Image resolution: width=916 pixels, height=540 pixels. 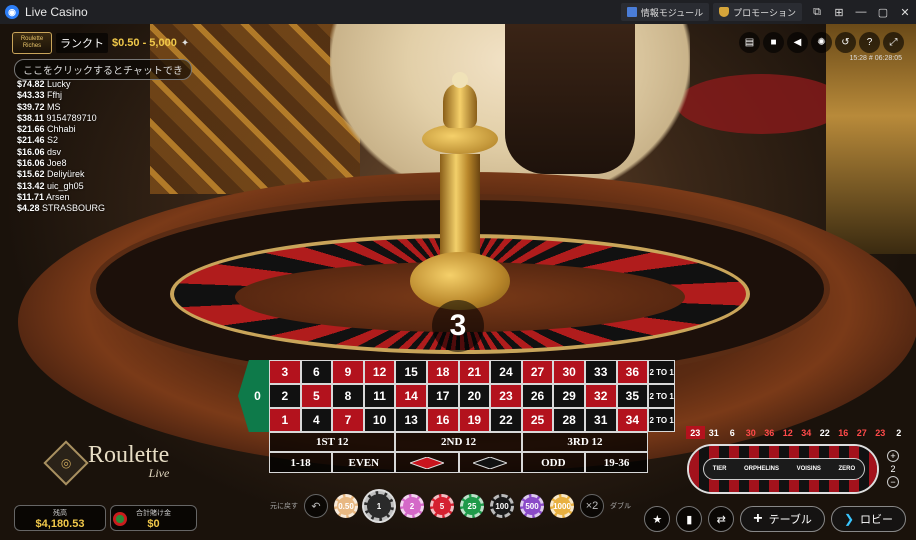 What do you see at coordinates (562, 506) in the screenshot?
I see `chip-1000: 1000` at bounding box center [562, 506].